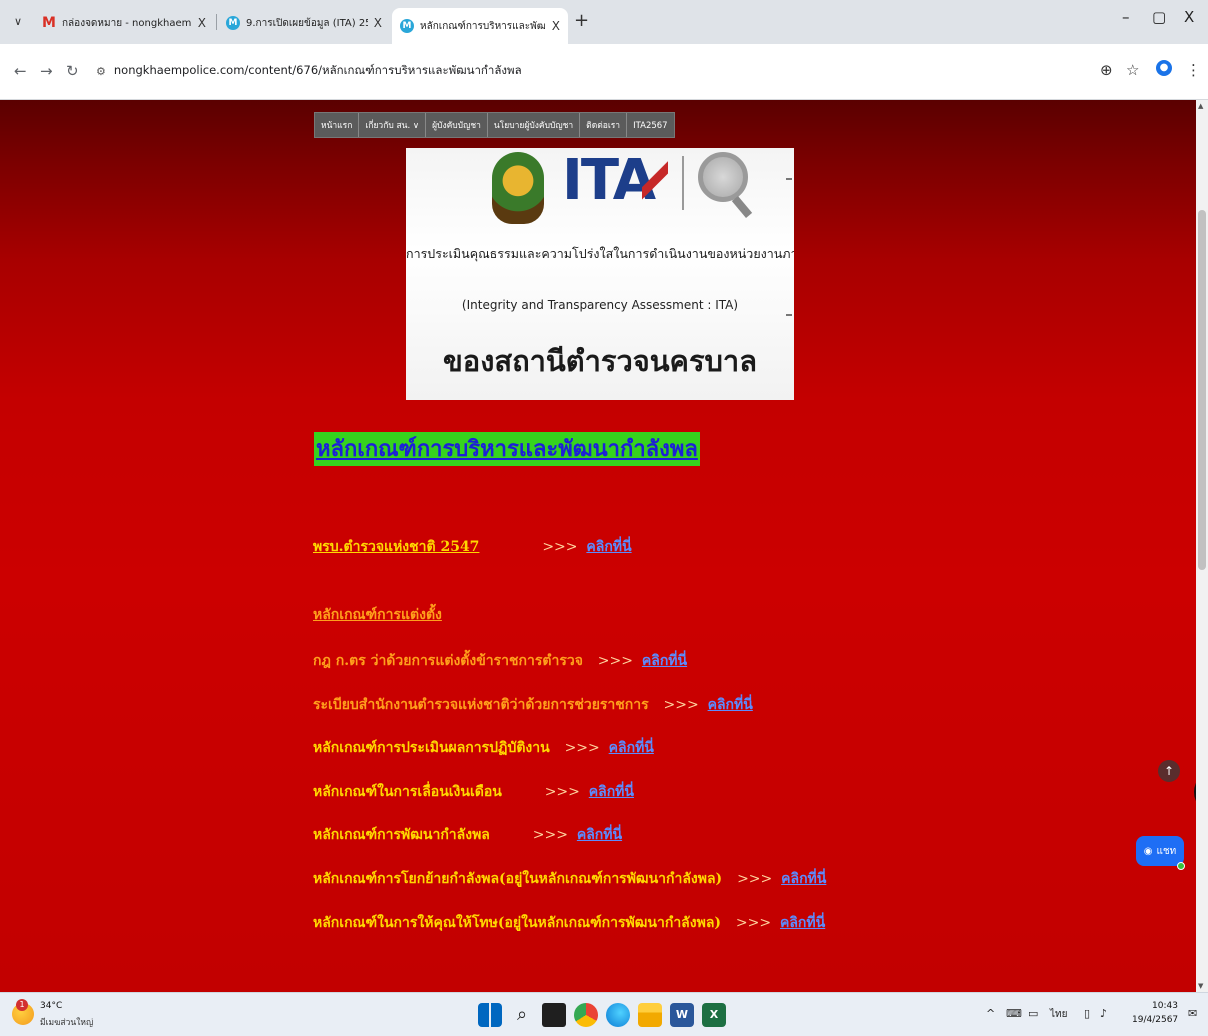 This screenshot has width=1208, height=1036. I want to click on chrome-icon, so click(586, 1015).